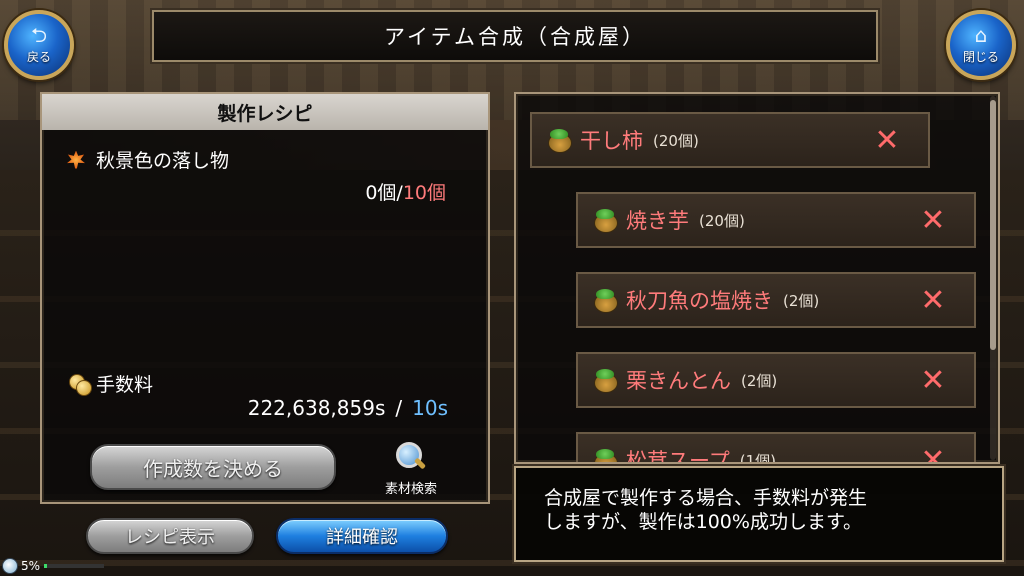 The width and height of the screenshot is (1024, 576). What do you see at coordinates (410, 489) in the screenshot?
I see `material-search-label: 素材検索` at bounding box center [410, 489].